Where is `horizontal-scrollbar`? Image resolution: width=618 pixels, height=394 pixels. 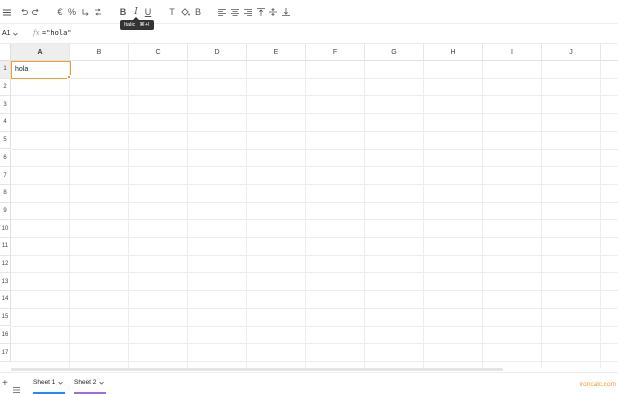
horizontal-scrollbar is located at coordinates (257, 369).